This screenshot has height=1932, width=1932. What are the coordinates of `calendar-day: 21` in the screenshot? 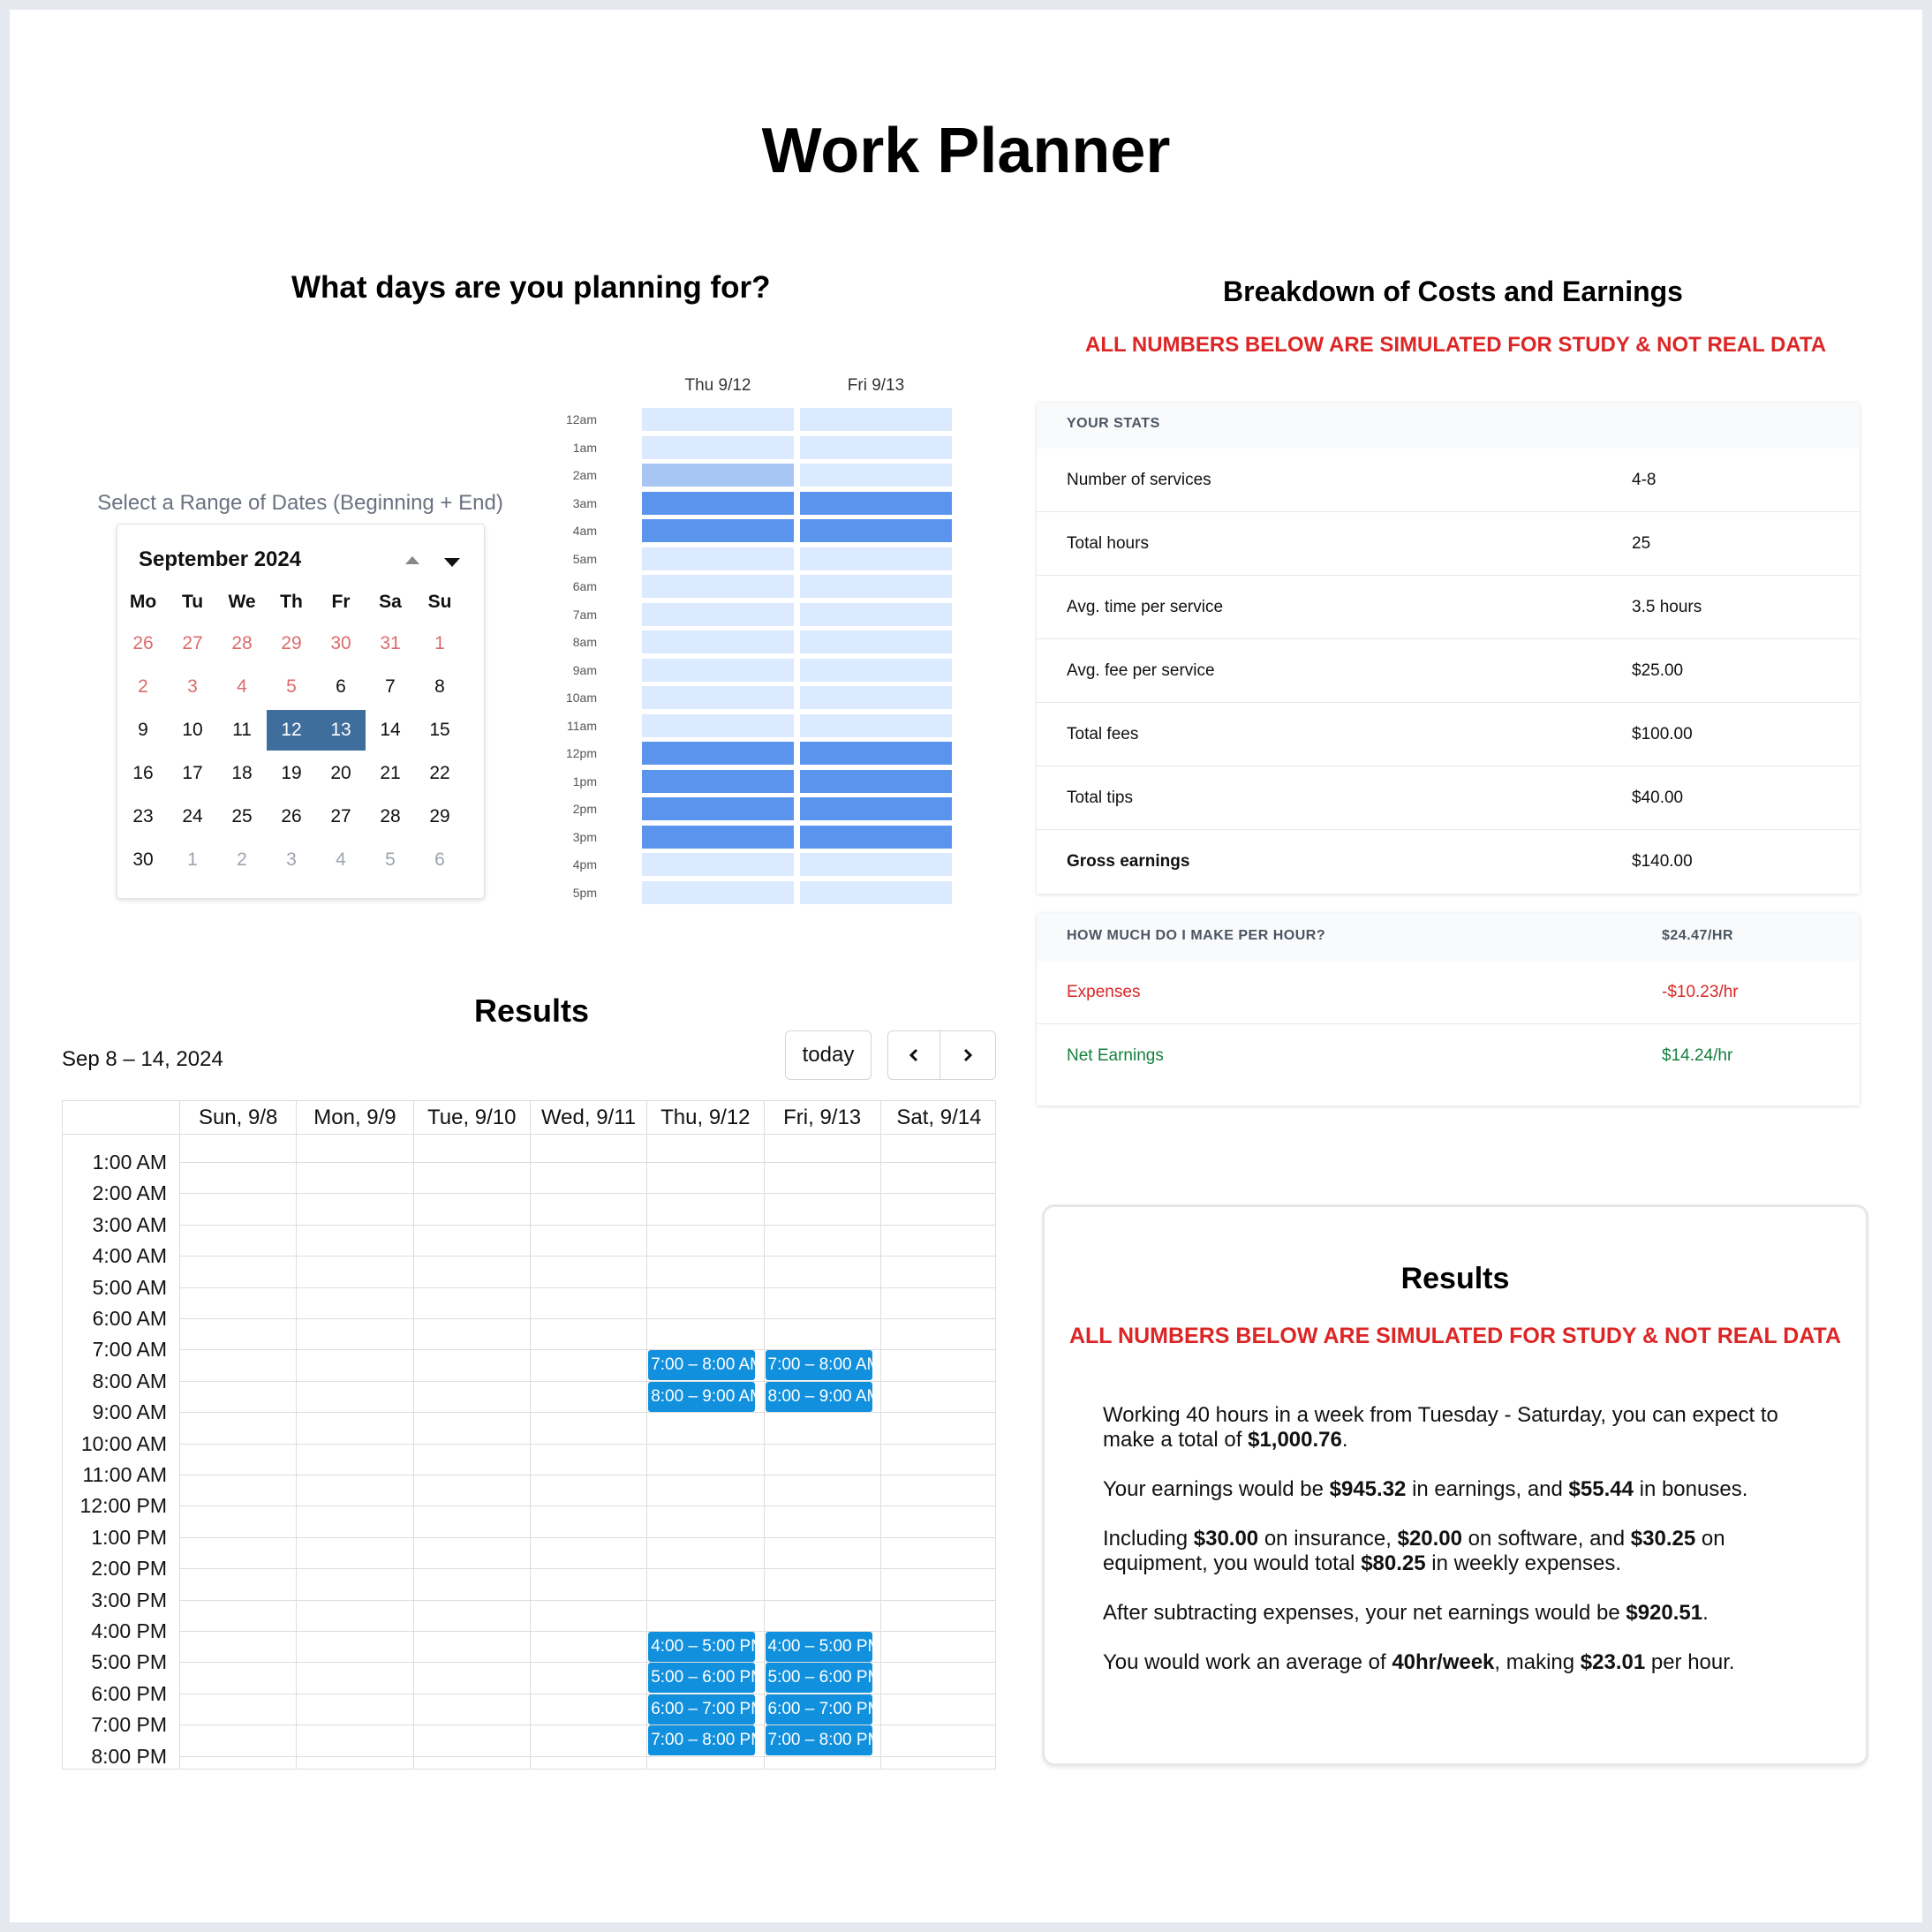 It's located at (390, 773).